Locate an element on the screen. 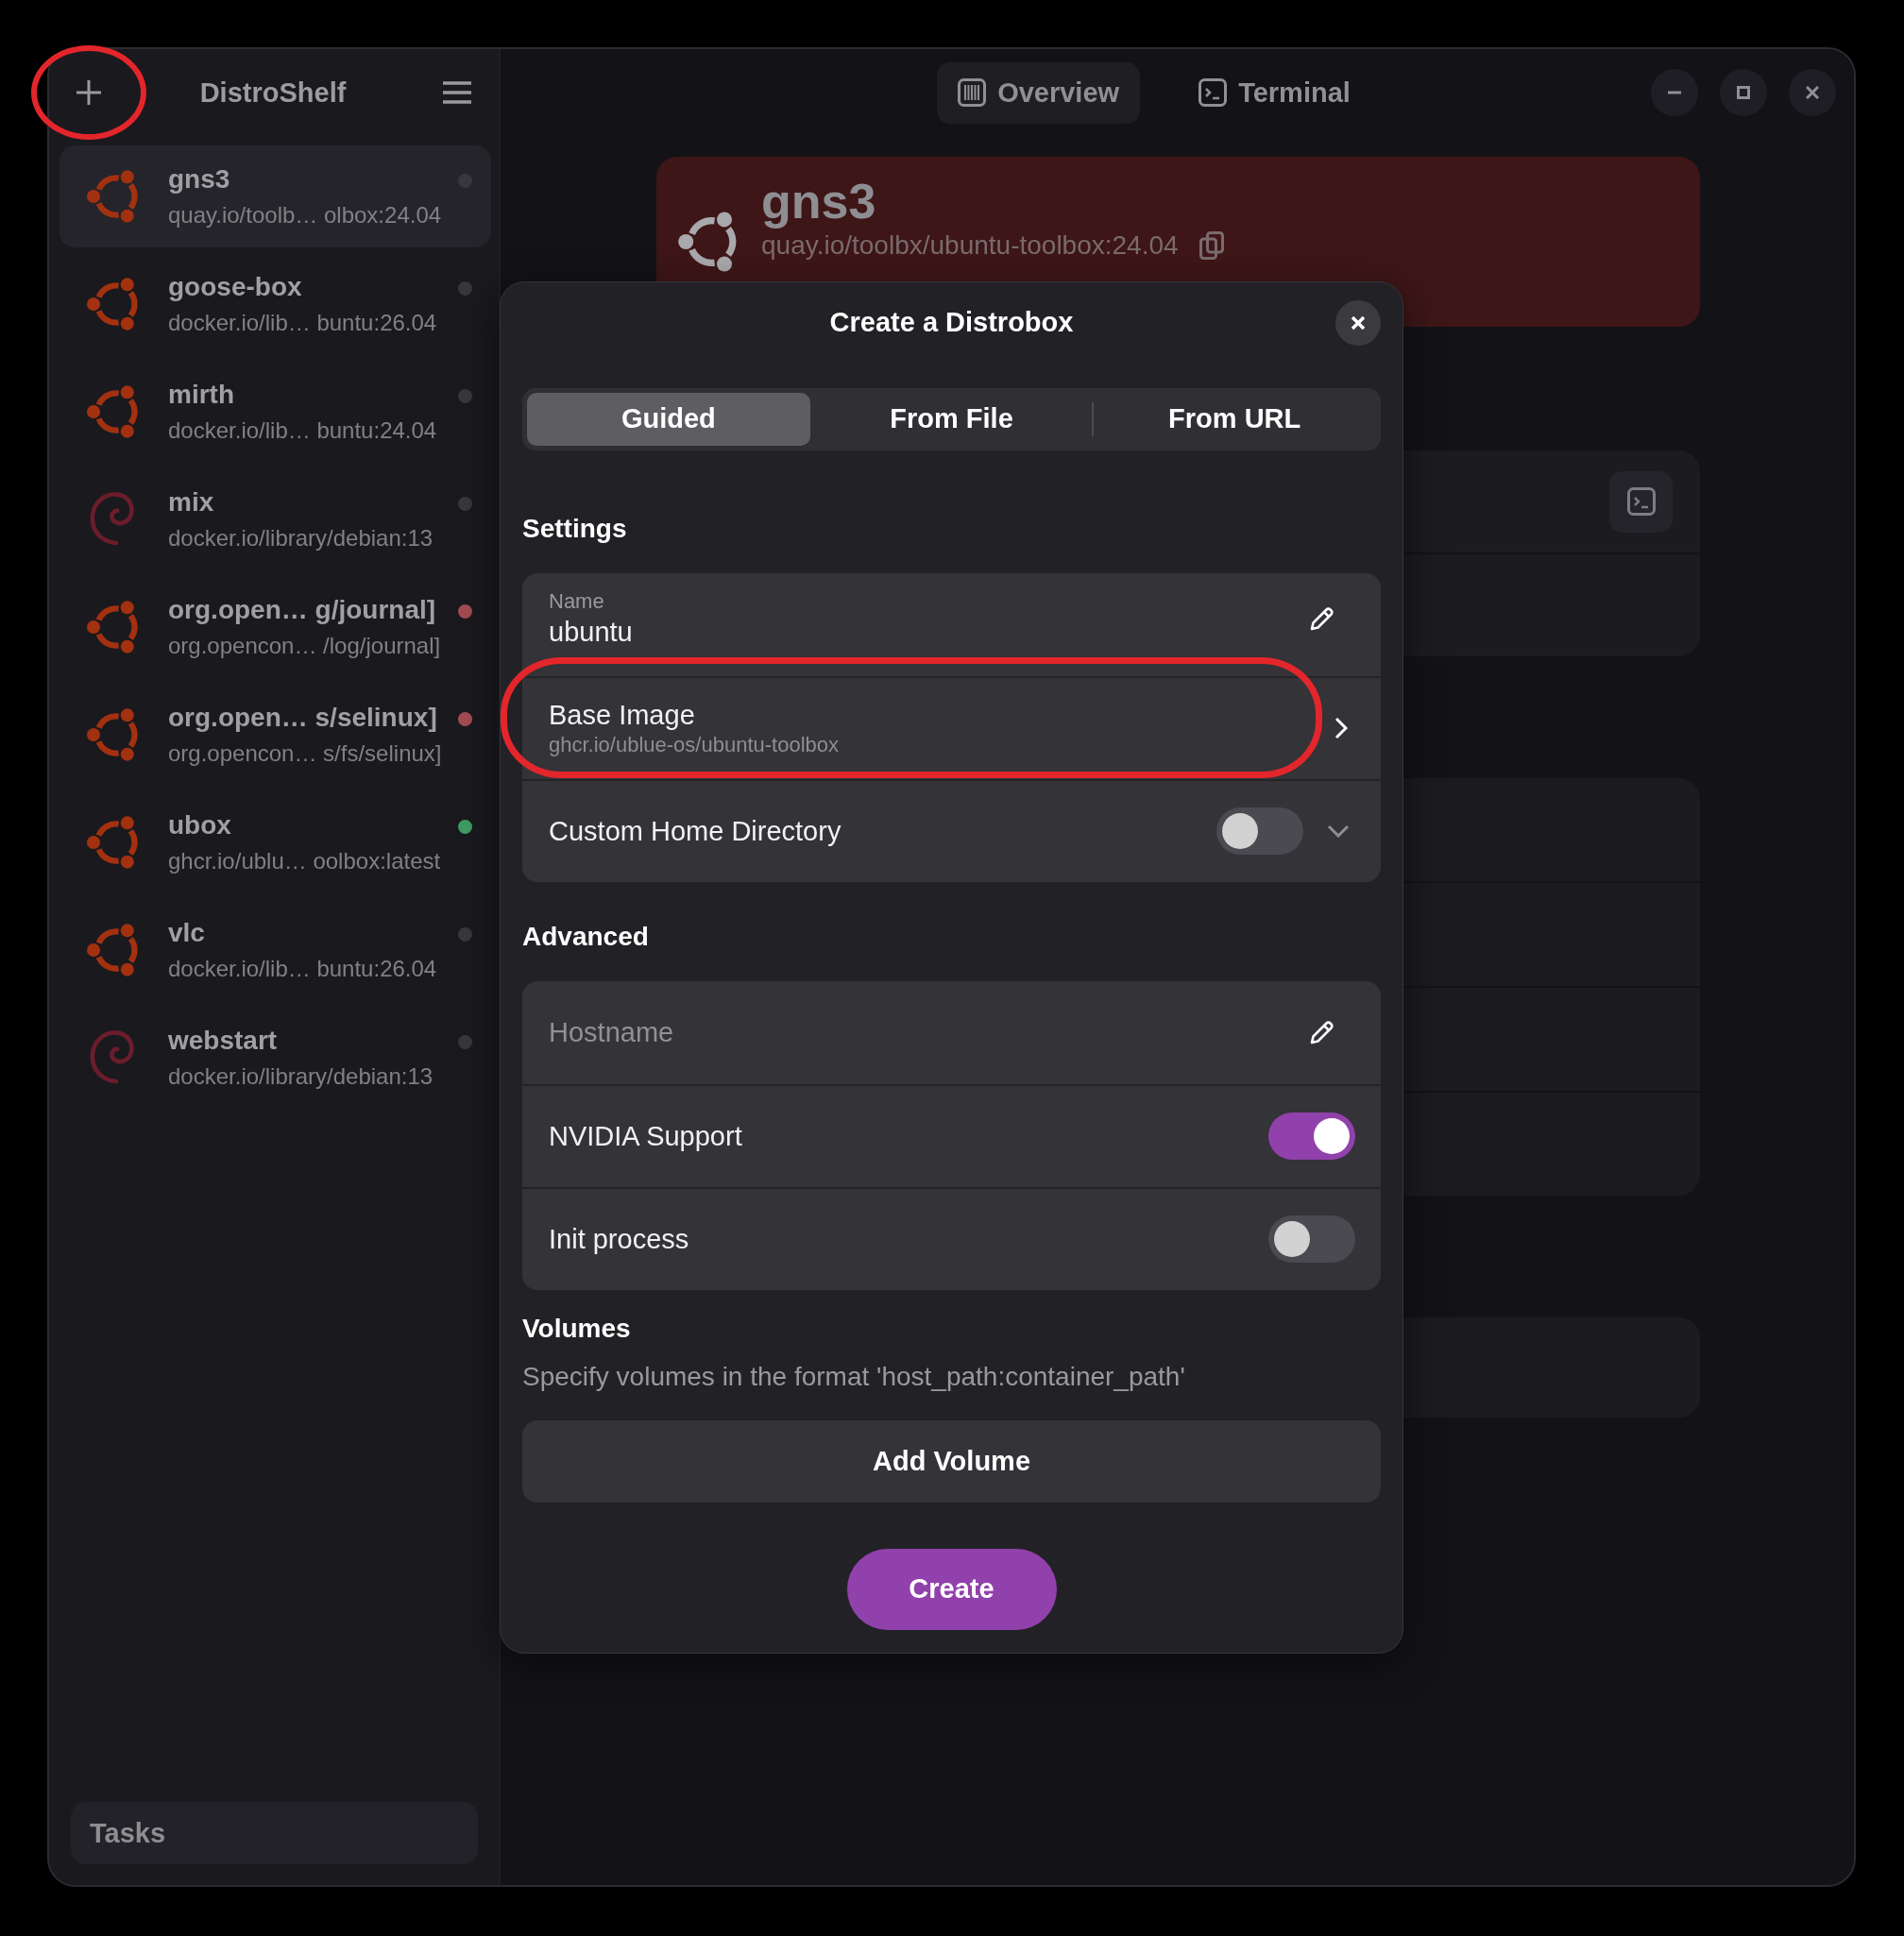 The height and width of the screenshot is (1936, 1904). sidebar-item: org.open… s/selinux] org.opencon… s/fs/selinux] is located at coordinates (275, 735).